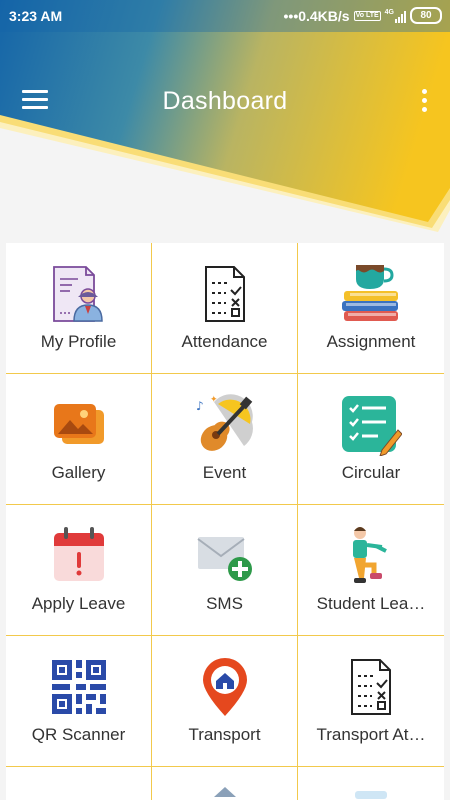 The width and height of the screenshot is (450, 800). I want to click on sms-envelope-icon, so click(224, 559).